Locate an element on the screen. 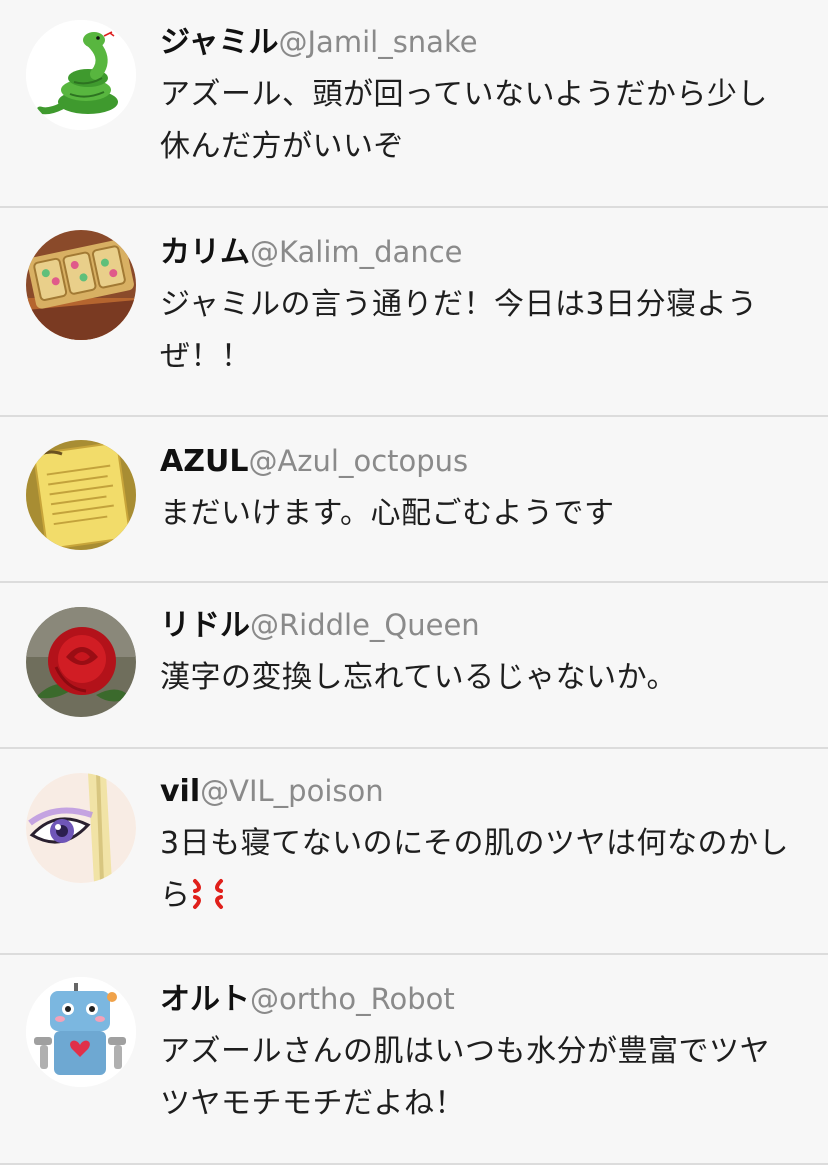 Image resolution: width=828 pixels, height=1165 pixels. user-handle: @VIL_poison is located at coordinates (292, 791).